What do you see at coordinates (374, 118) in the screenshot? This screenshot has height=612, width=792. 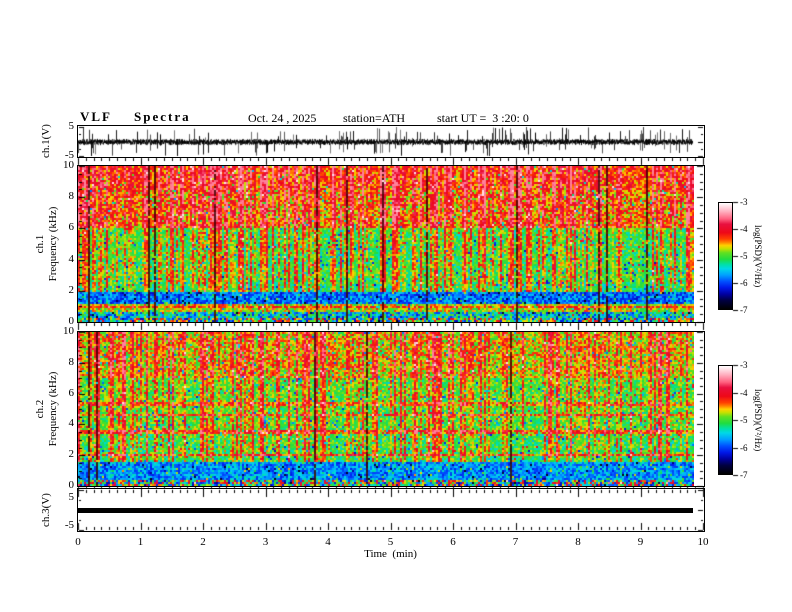 I see `plot-station: station=ATH` at bounding box center [374, 118].